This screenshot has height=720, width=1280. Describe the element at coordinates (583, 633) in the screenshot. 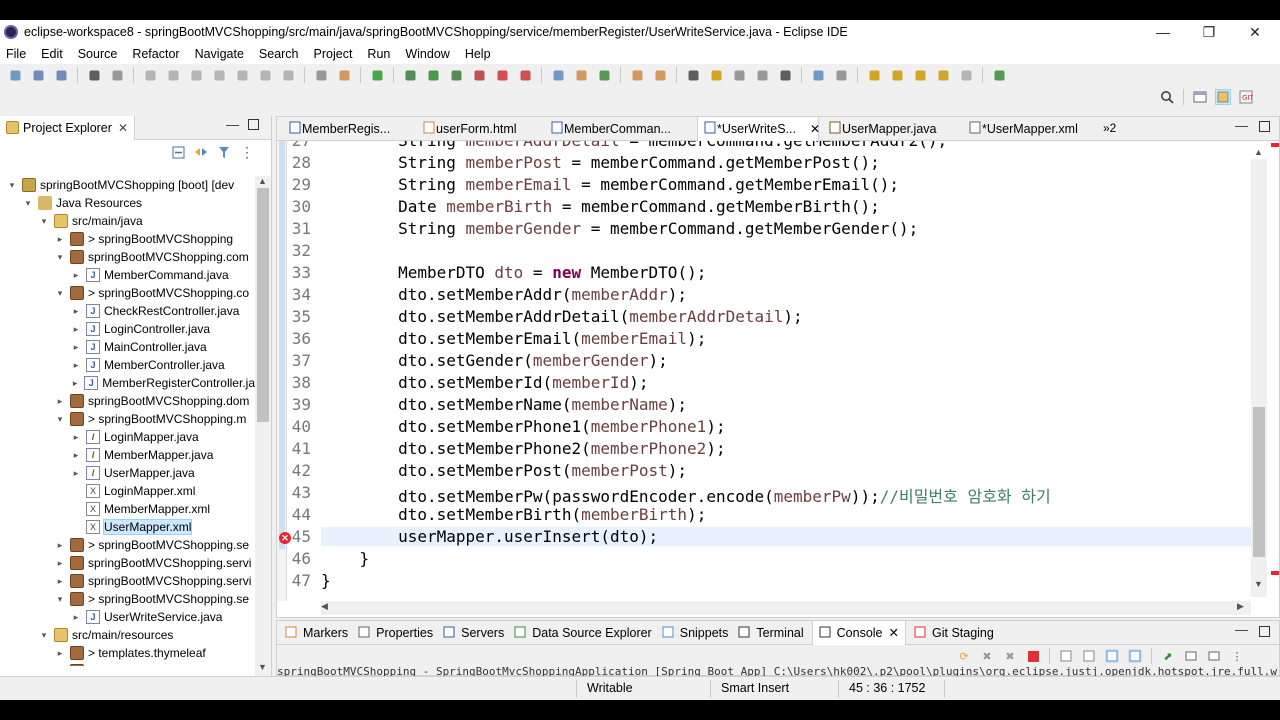

I see `tab-data-source-explorer: Data Source Explorer` at that location.